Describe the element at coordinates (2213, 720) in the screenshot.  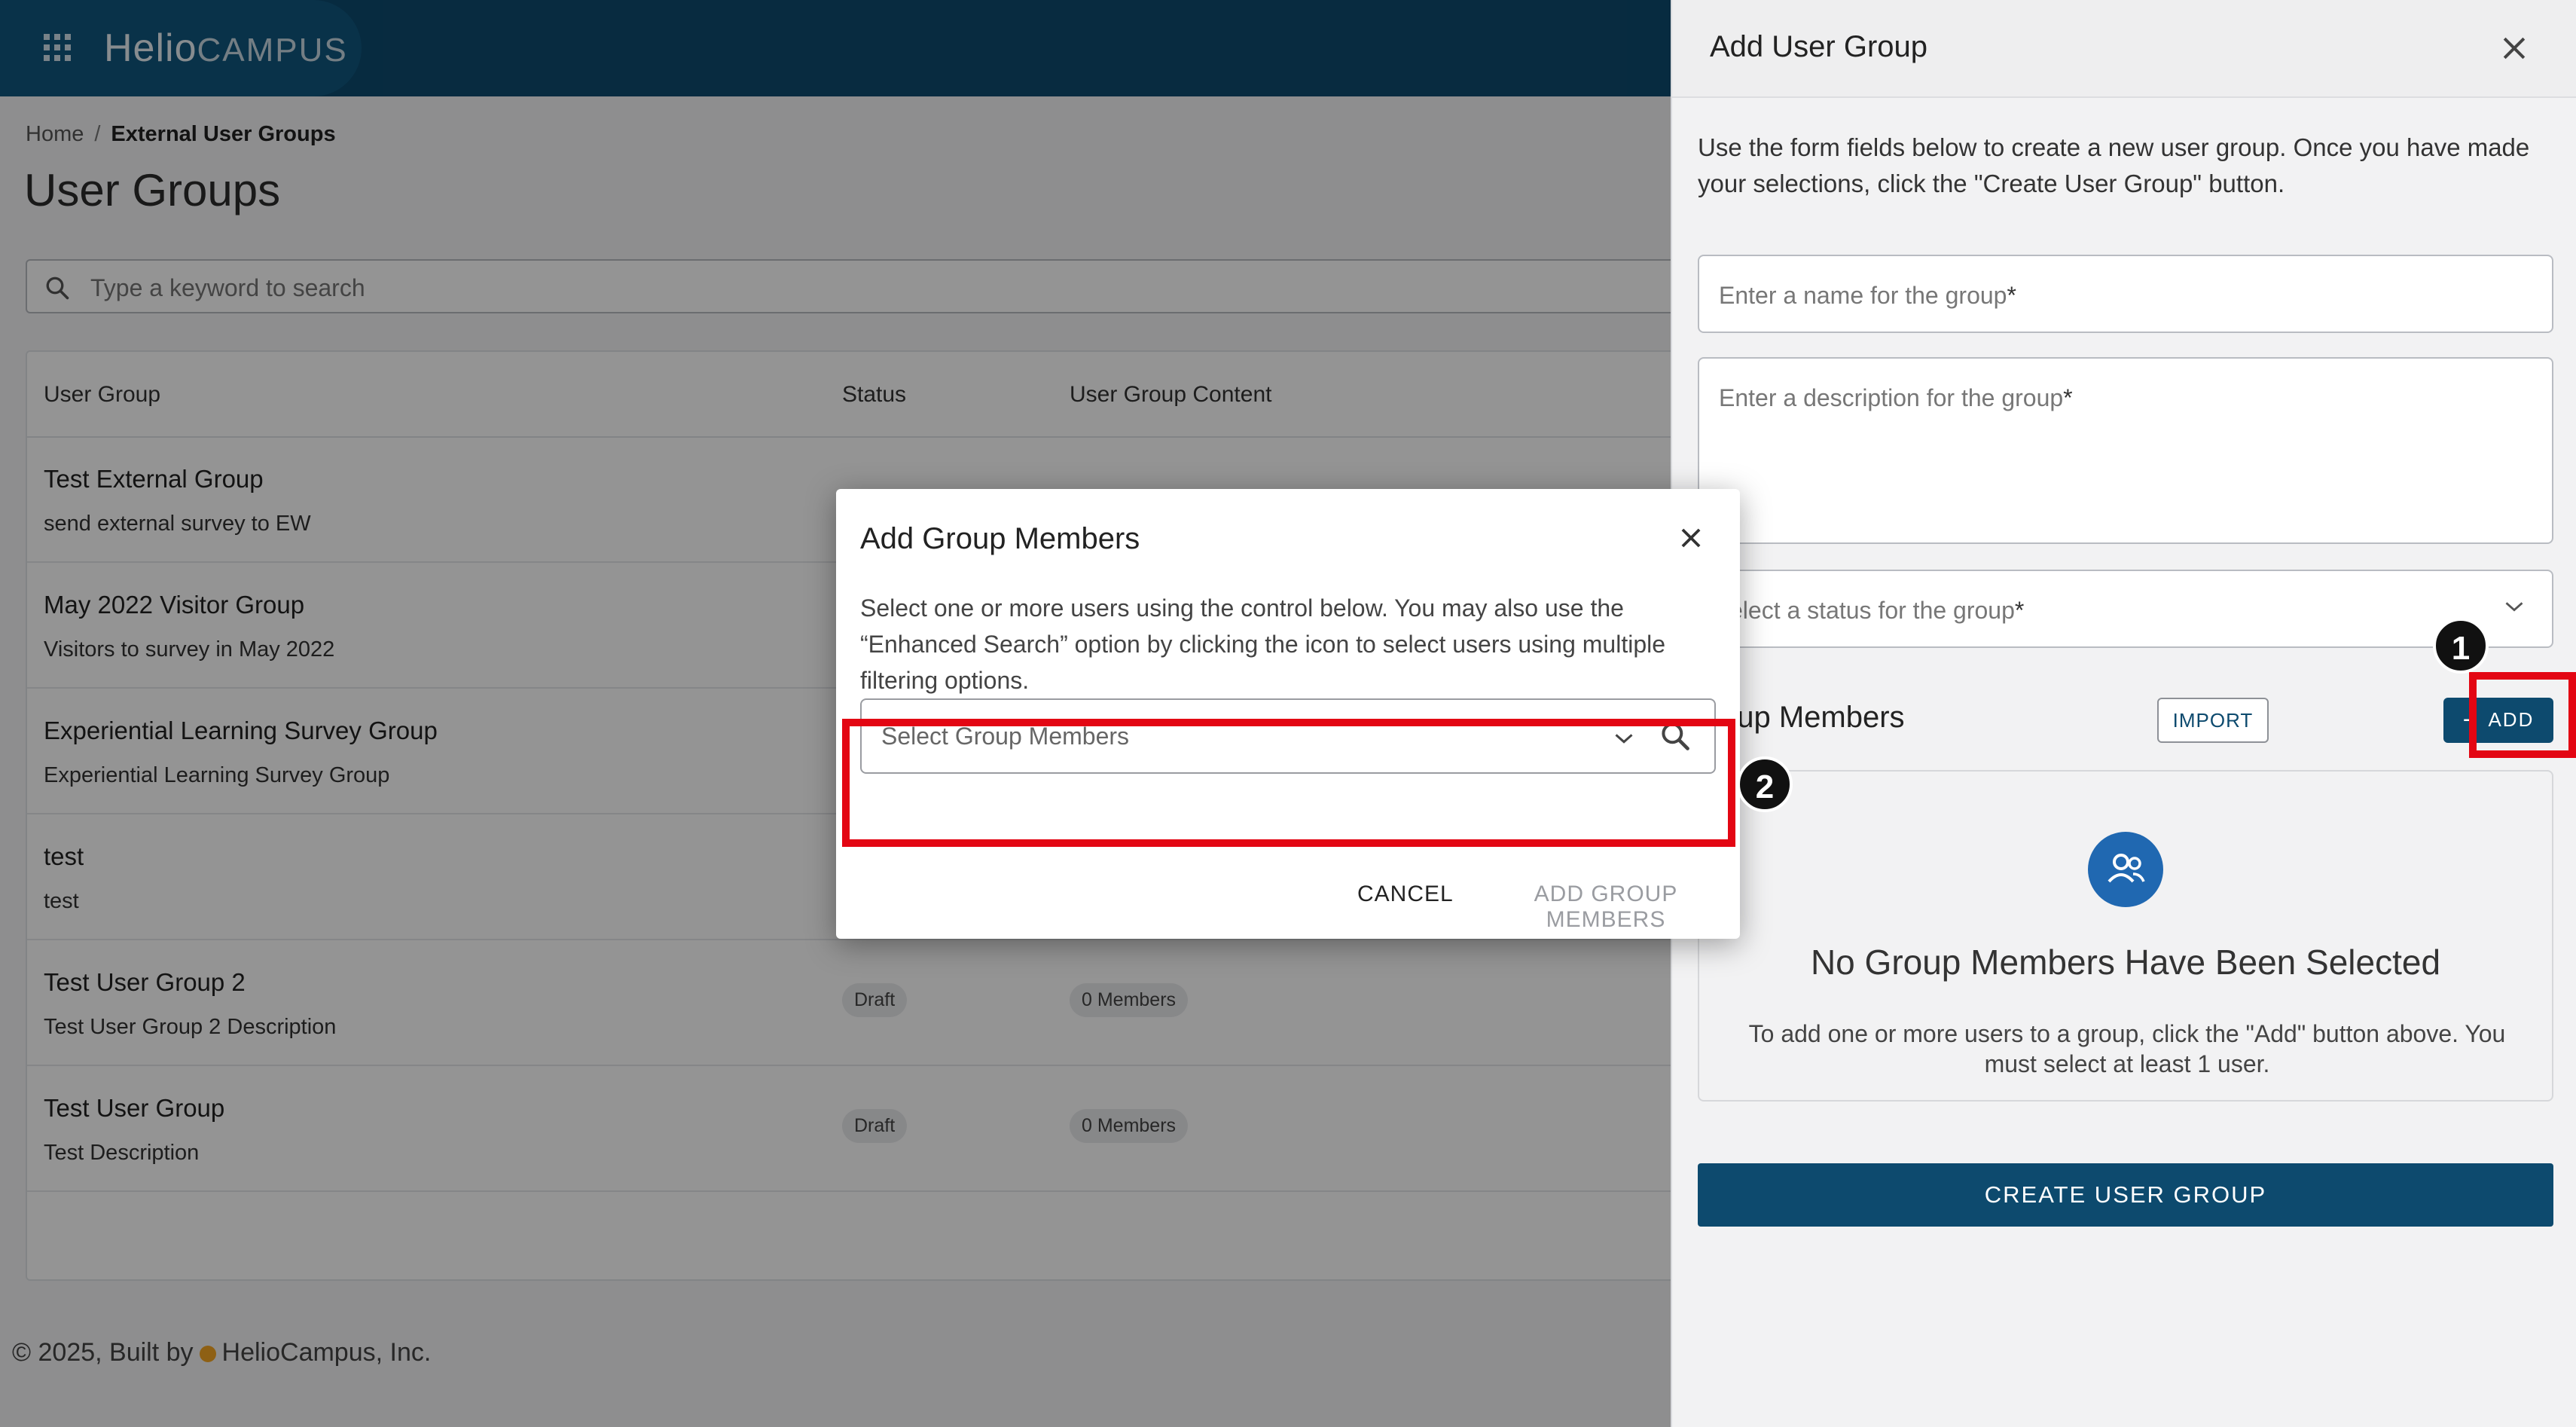
I see `import-button: IMPORT` at that location.